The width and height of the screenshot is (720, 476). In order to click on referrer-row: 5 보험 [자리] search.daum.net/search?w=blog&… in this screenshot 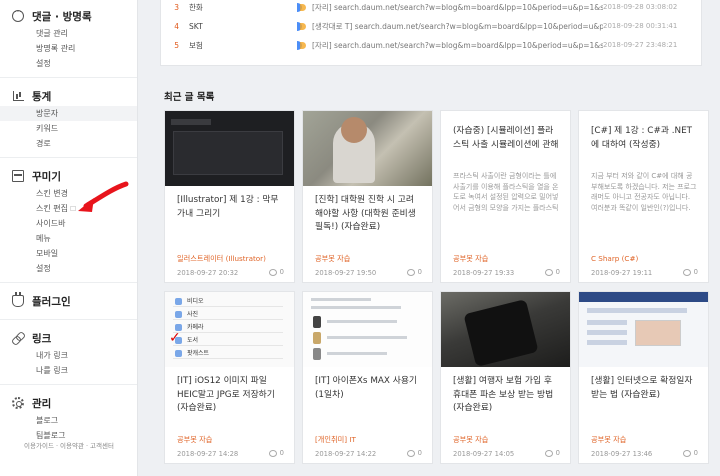, I will do `click(431, 45)`.